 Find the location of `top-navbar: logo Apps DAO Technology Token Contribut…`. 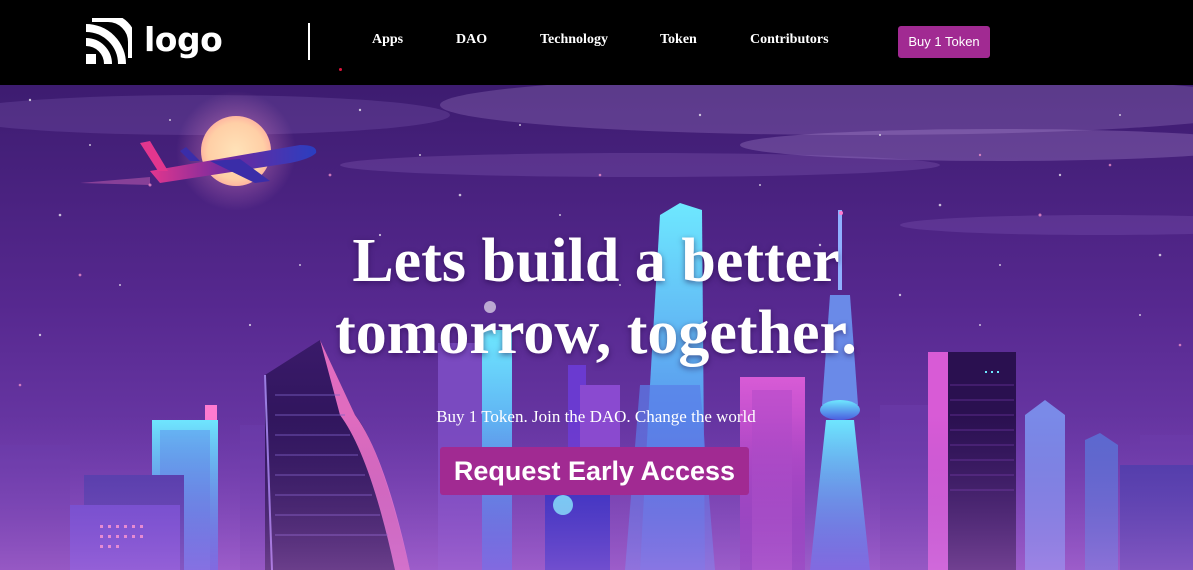

top-navbar: logo Apps DAO Technology Token Contribut… is located at coordinates (596, 42).